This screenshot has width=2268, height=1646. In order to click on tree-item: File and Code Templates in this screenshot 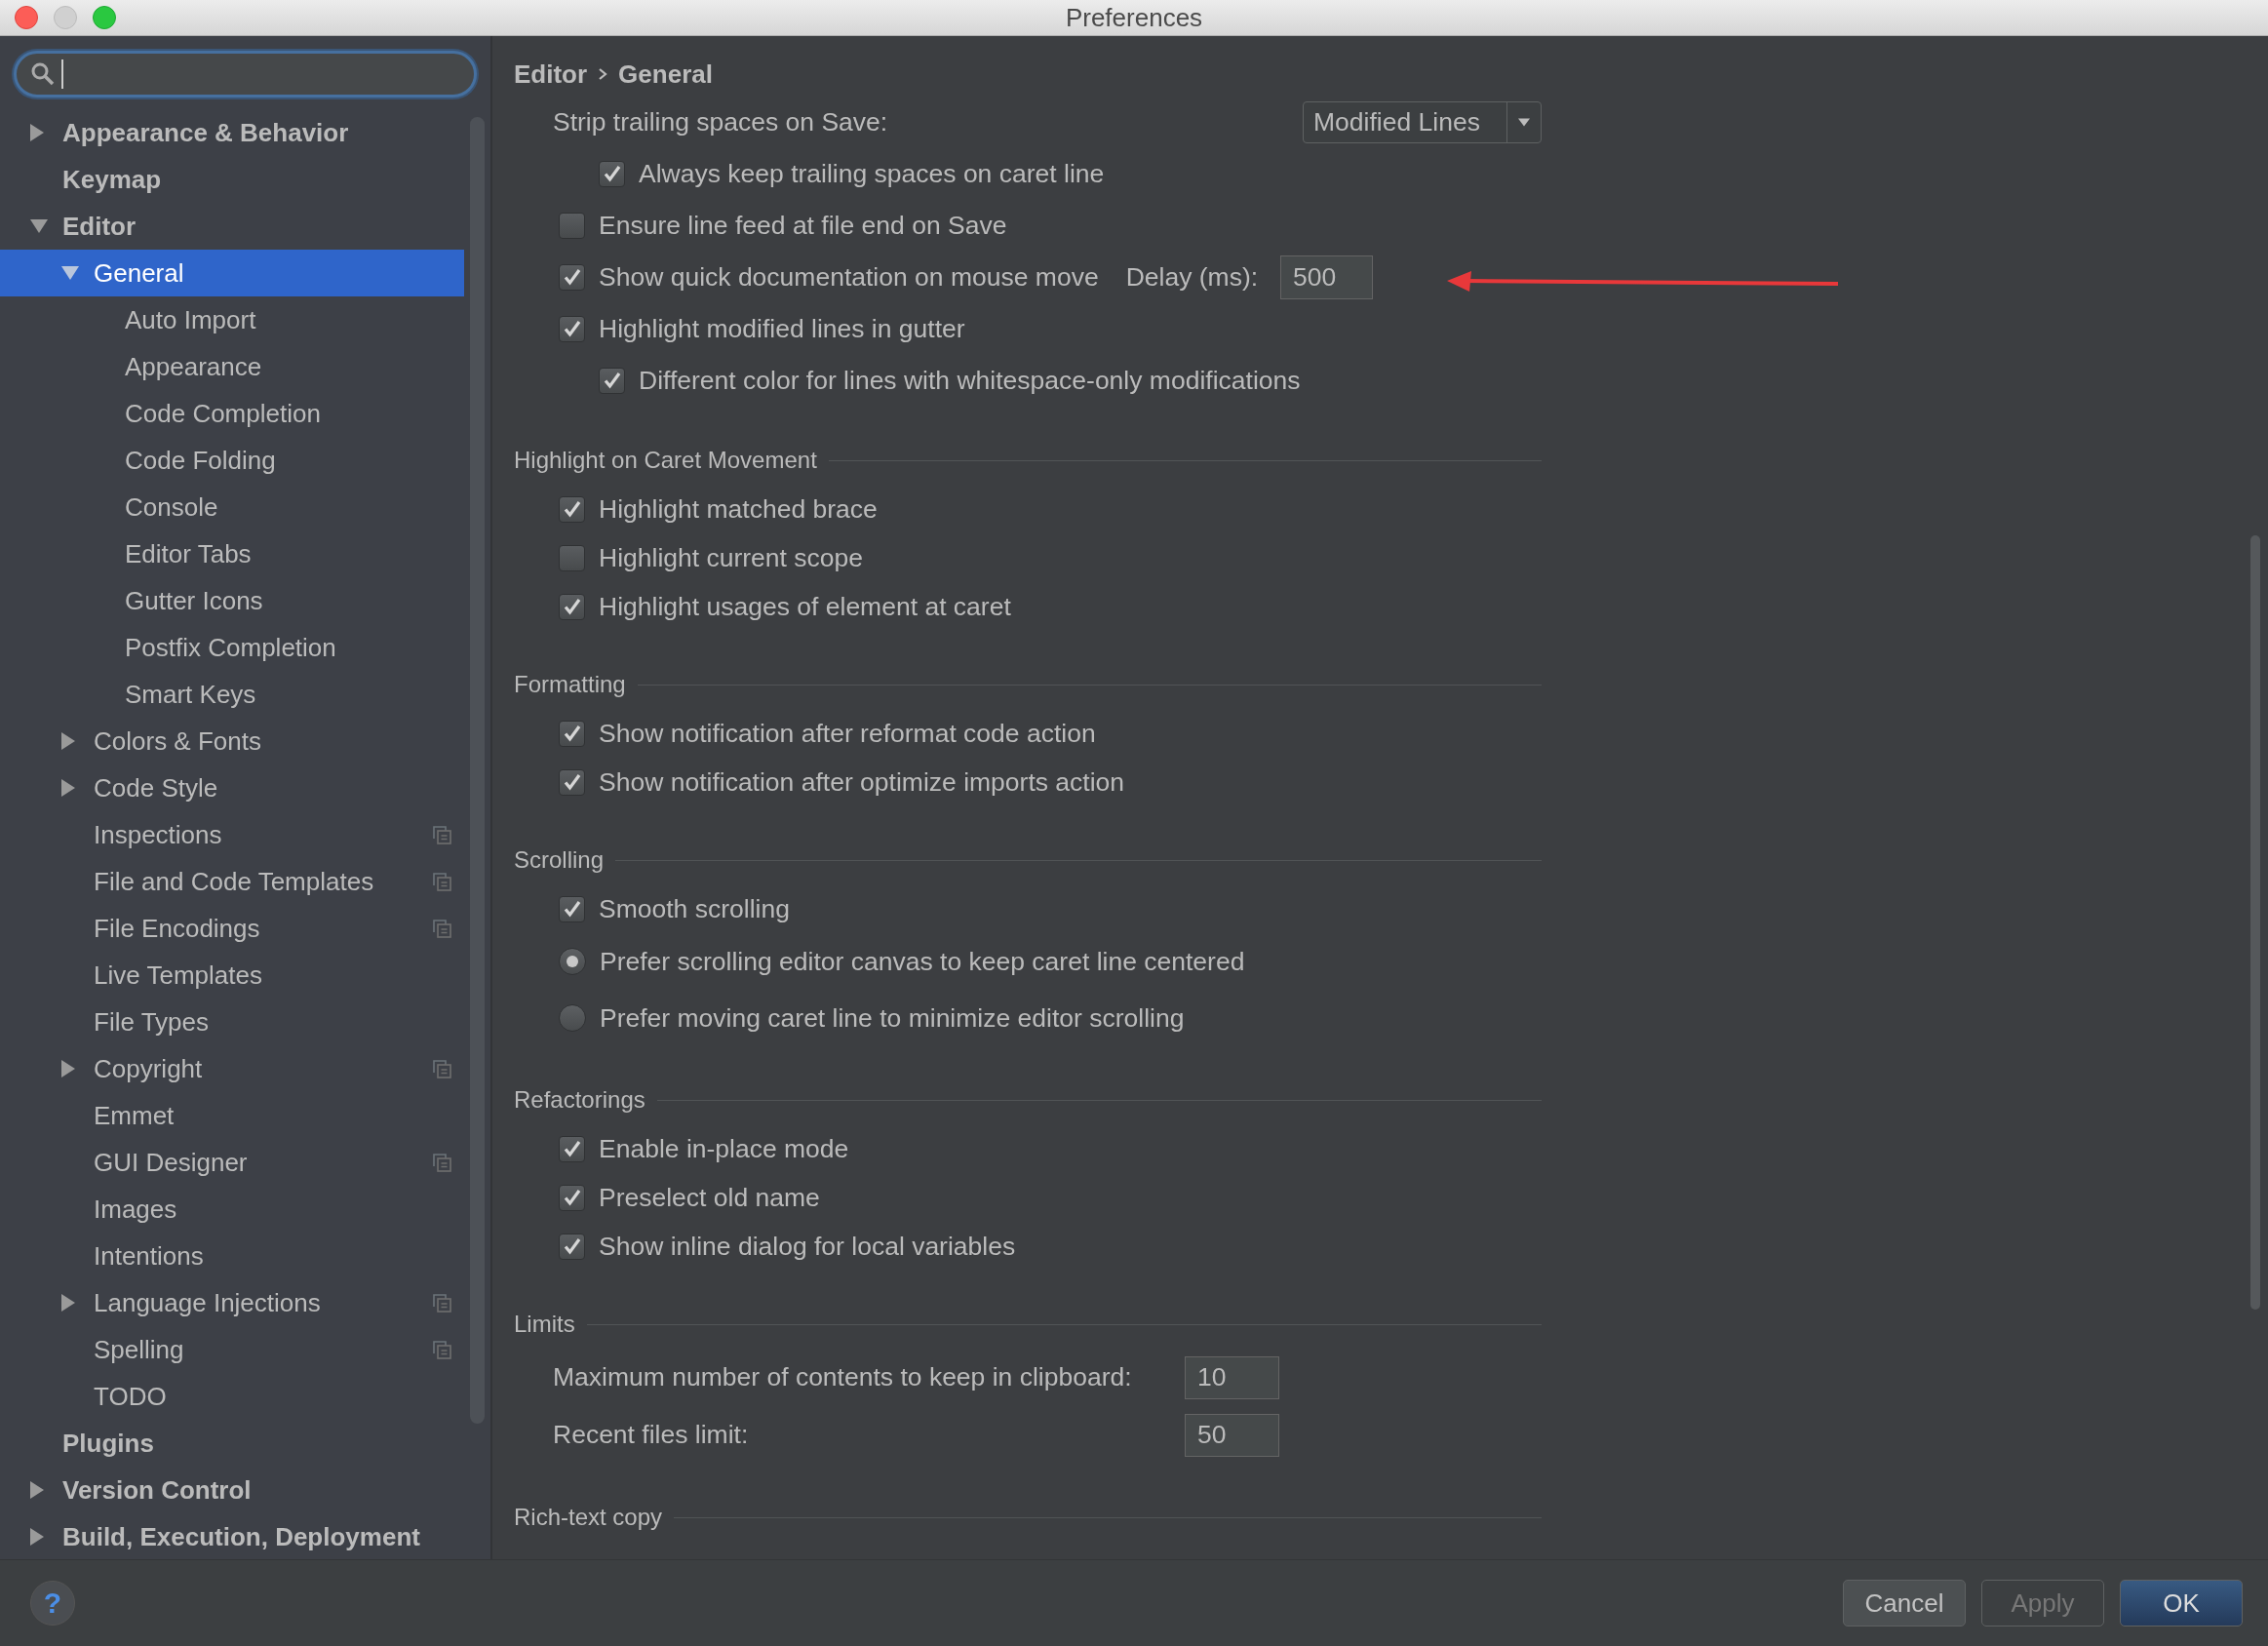, I will do `click(232, 881)`.